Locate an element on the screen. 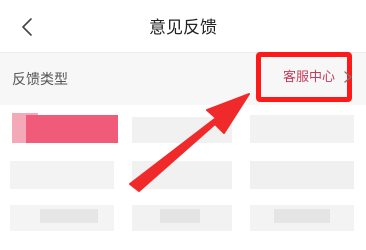 This screenshot has height=250, width=366. customer-service-link: 客服中心 is located at coordinates (304, 77).